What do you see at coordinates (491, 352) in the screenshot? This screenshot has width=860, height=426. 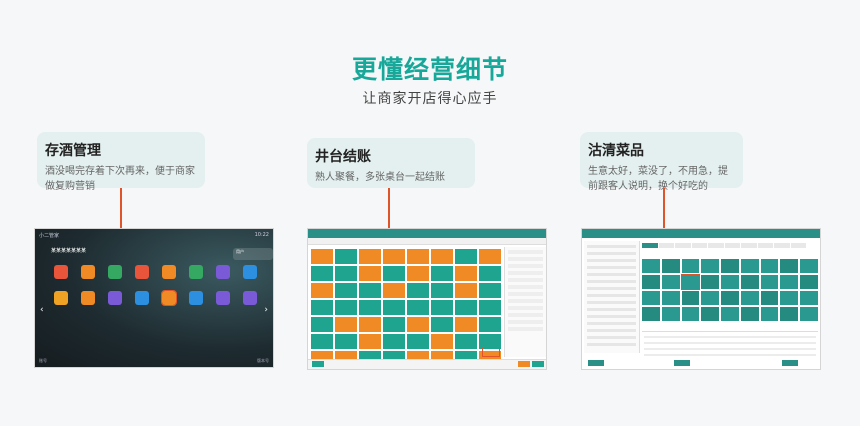 I see `combine-checkout-button-highlight` at bounding box center [491, 352].